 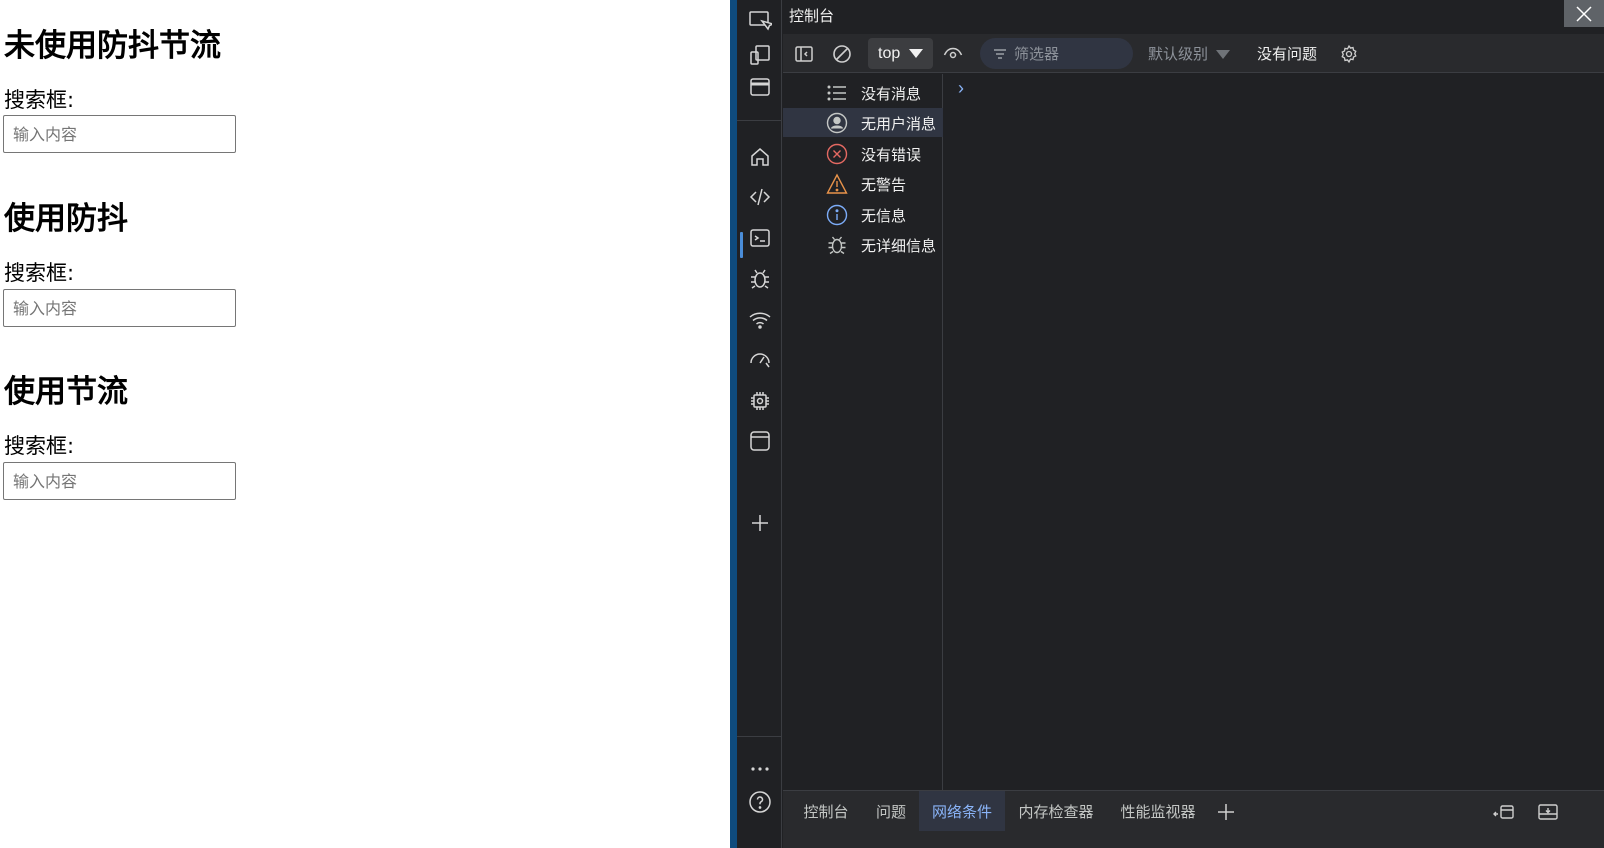 I want to click on panel-title: 控制台, so click(x=812, y=16).